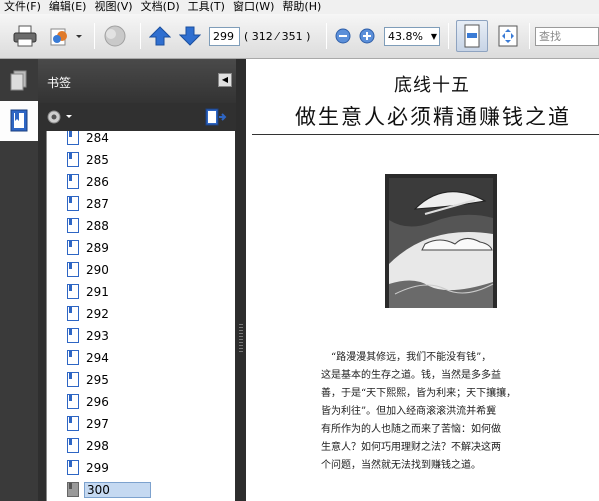 The image size is (599, 501). I want to click on bookmark-item-selected: 300, so click(141, 490).